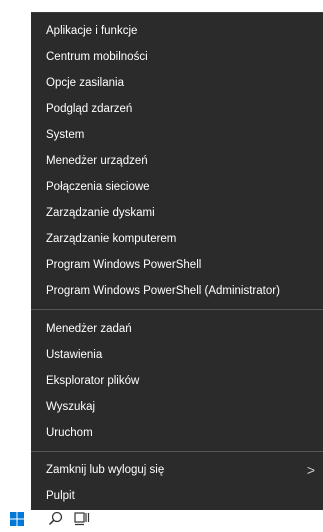 This screenshot has height=532, width=323. I want to click on menu-item-label: Pulpit, so click(60, 496).